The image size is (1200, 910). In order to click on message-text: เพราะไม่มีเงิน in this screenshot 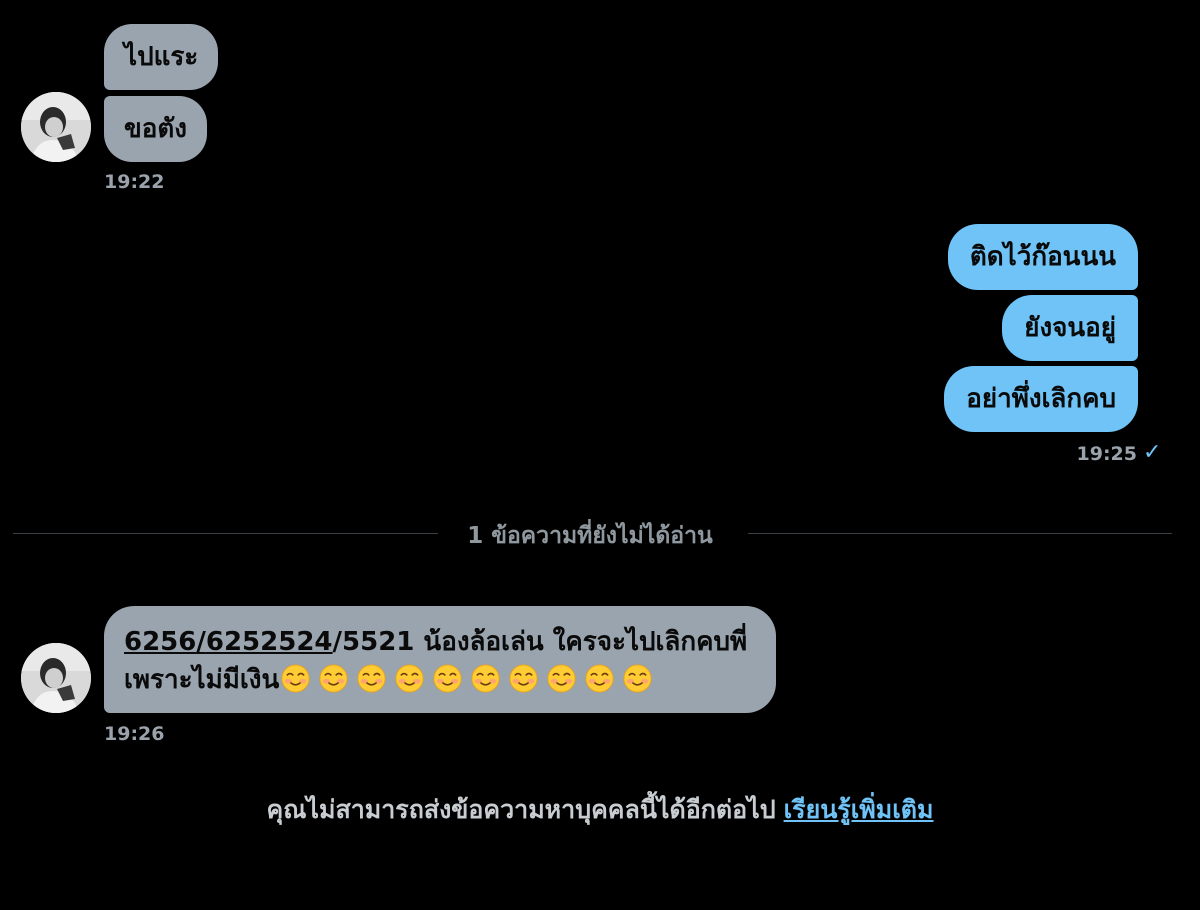, I will do `click(202, 680)`.